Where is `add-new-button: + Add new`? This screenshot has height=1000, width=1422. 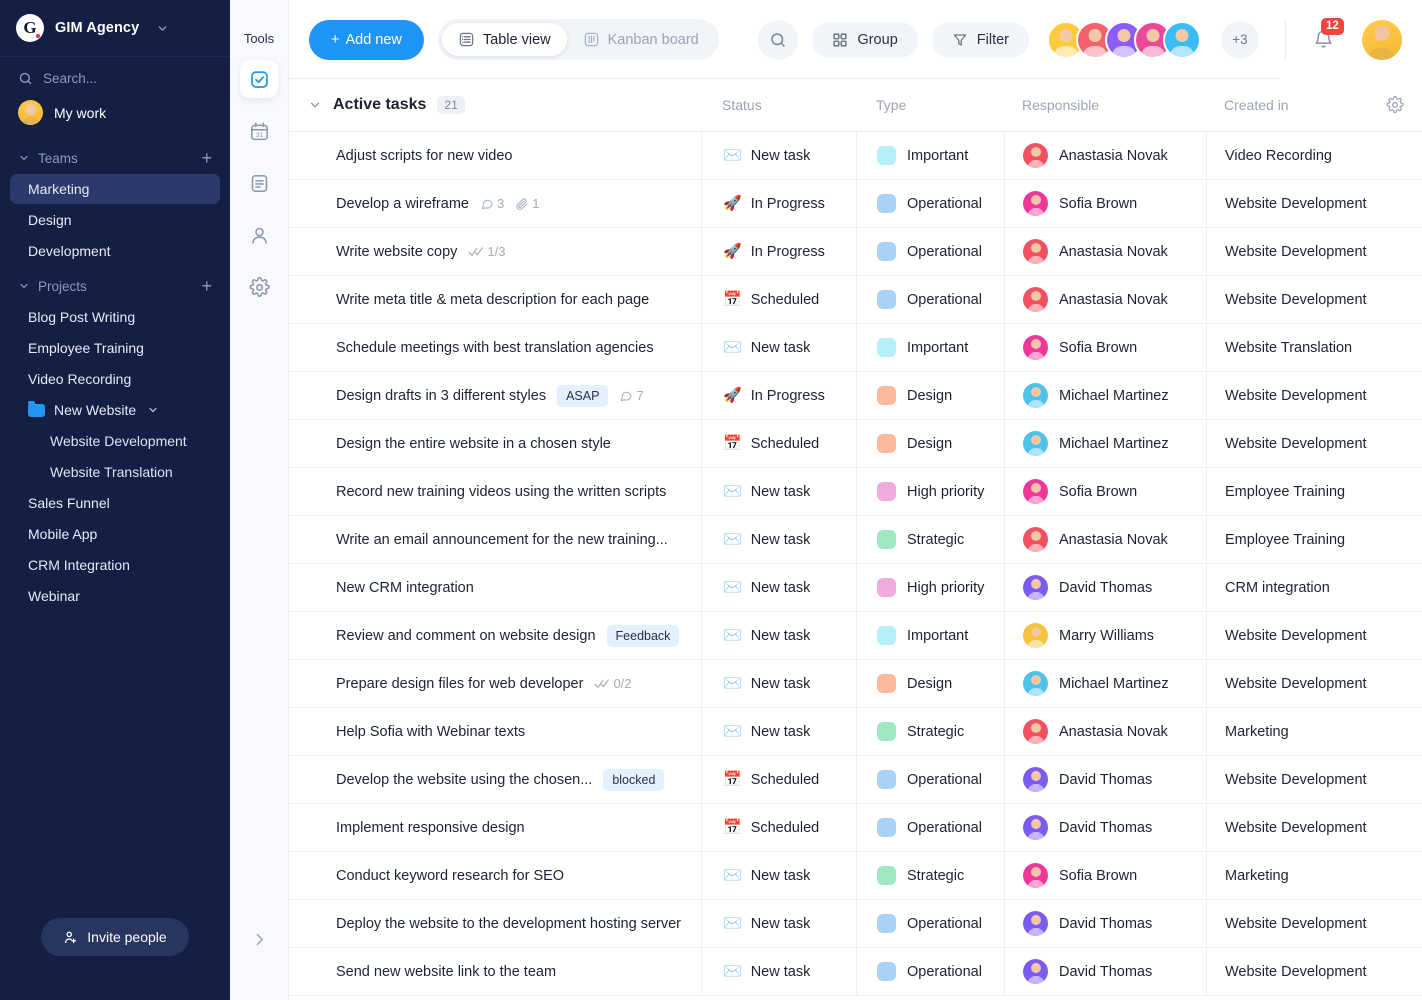
add-new-button: + Add new is located at coordinates (366, 39).